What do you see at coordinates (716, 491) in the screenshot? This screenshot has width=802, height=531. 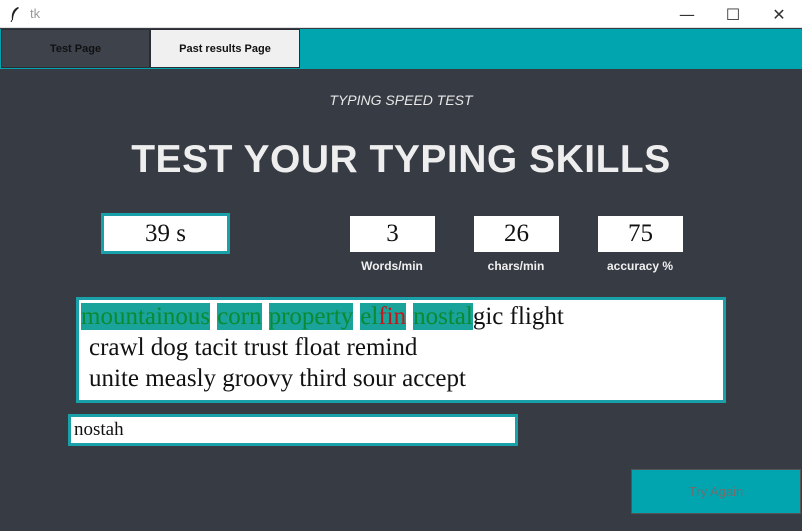 I see `try-again-button: Try Again` at bounding box center [716, 491].